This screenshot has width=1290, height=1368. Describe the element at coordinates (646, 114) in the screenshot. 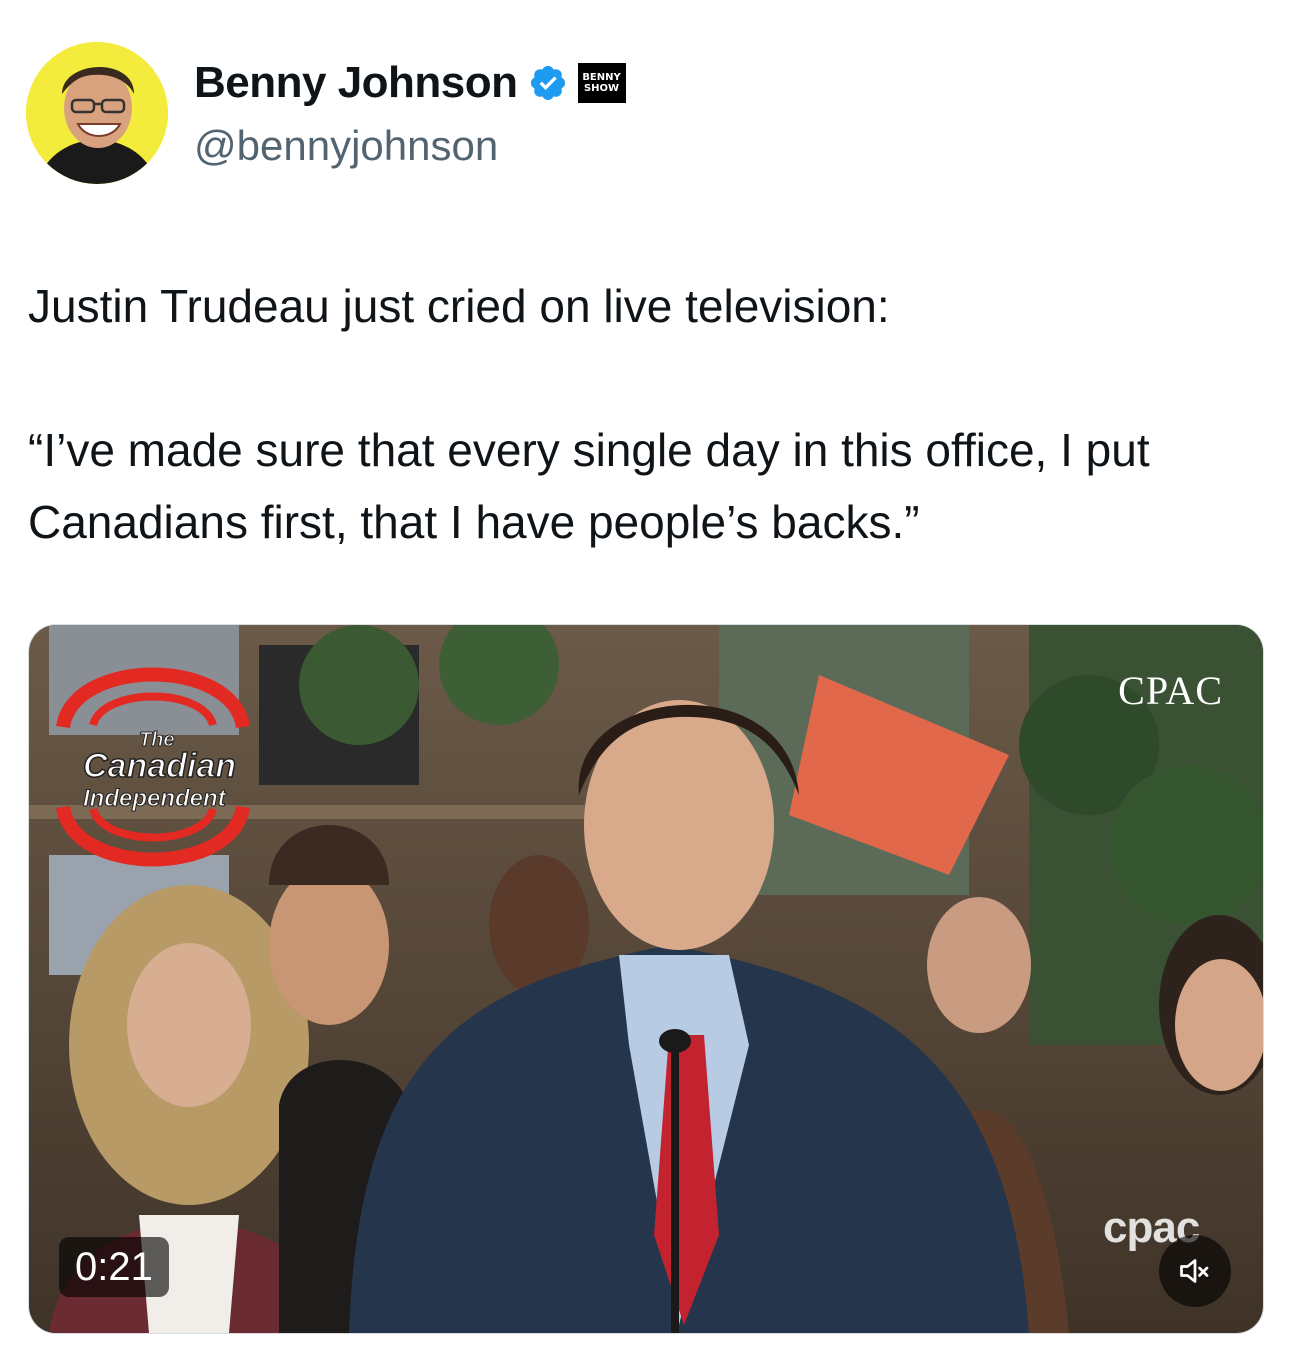

I see `tweet-header: Benny Johnson BENNY SHOW @bennyjohnson` at that location.